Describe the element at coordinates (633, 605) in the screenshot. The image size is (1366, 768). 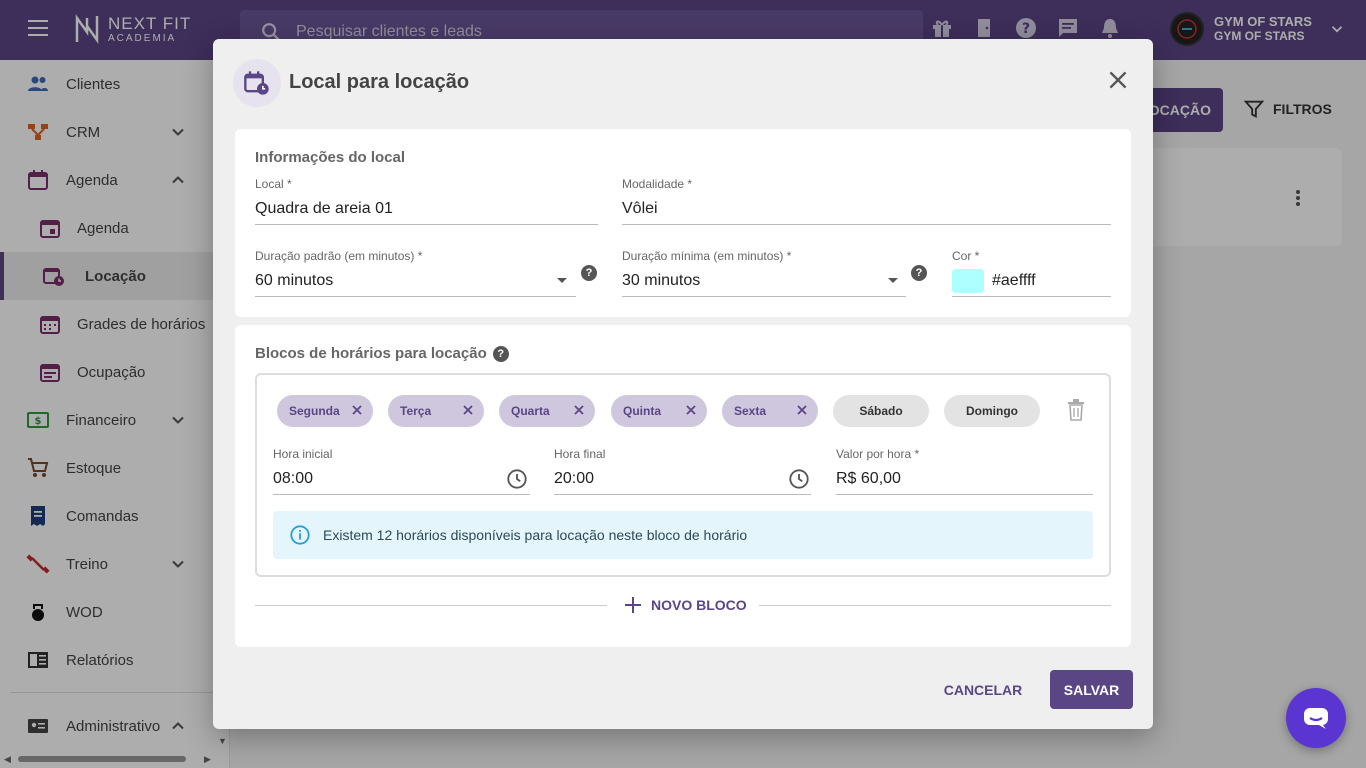
I see `plus-icon` at that location.